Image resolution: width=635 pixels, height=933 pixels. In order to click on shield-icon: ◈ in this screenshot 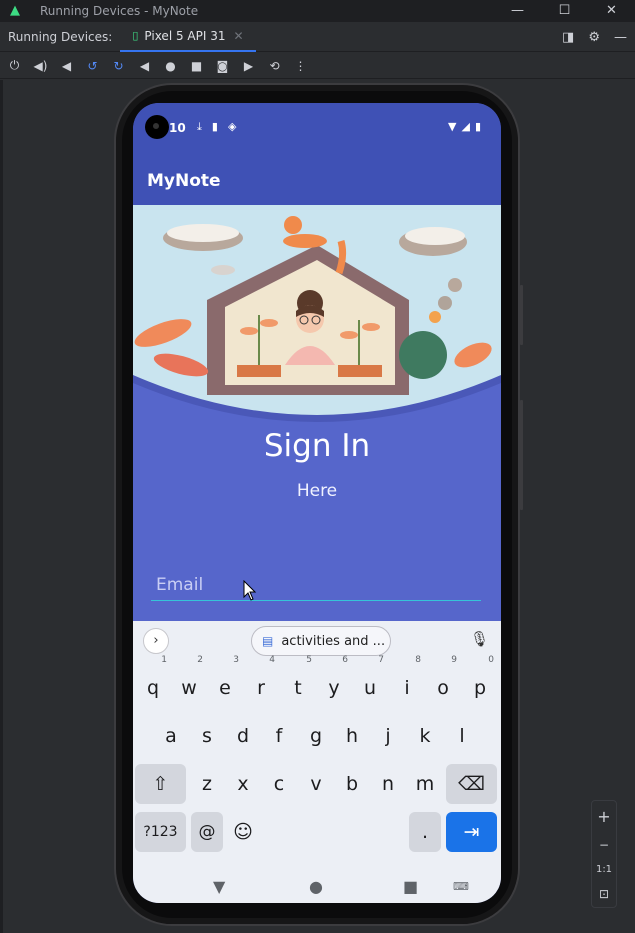, I will do `click(232, 126)`.